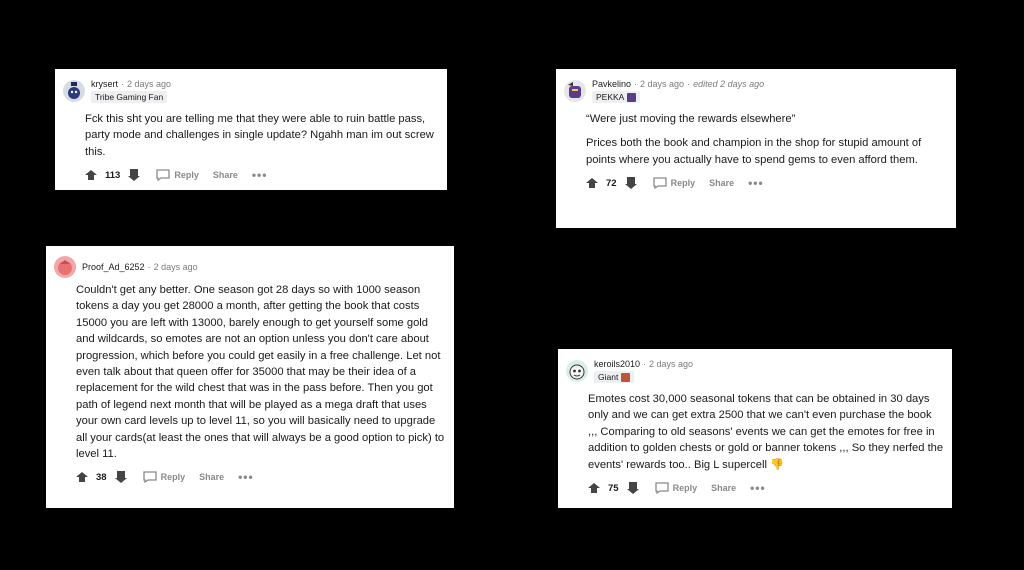  I want to click on flair-label: Giant, so click(608, 377).